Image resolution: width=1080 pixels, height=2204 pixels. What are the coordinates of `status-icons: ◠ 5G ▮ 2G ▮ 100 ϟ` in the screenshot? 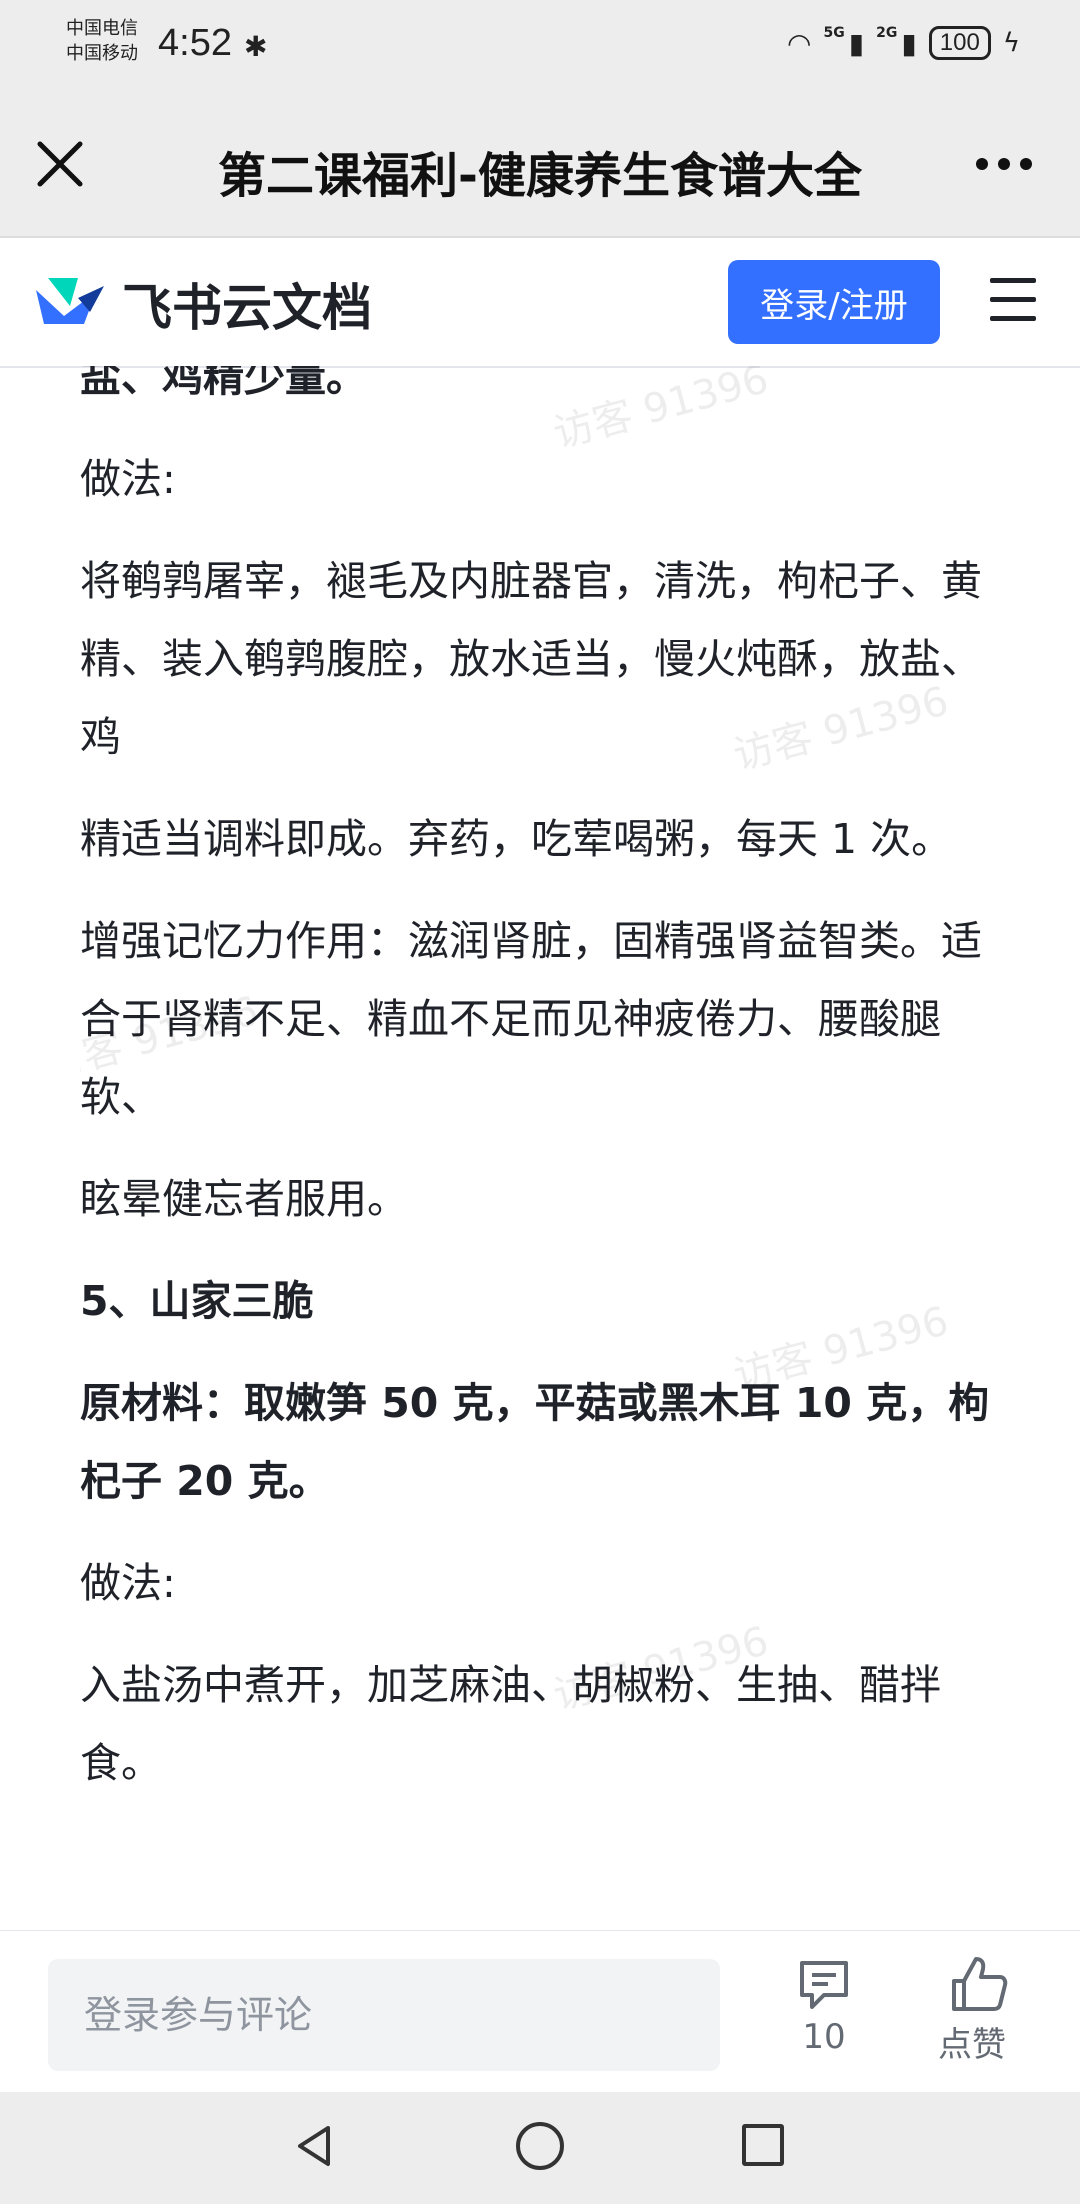 It's located at (903, 42).